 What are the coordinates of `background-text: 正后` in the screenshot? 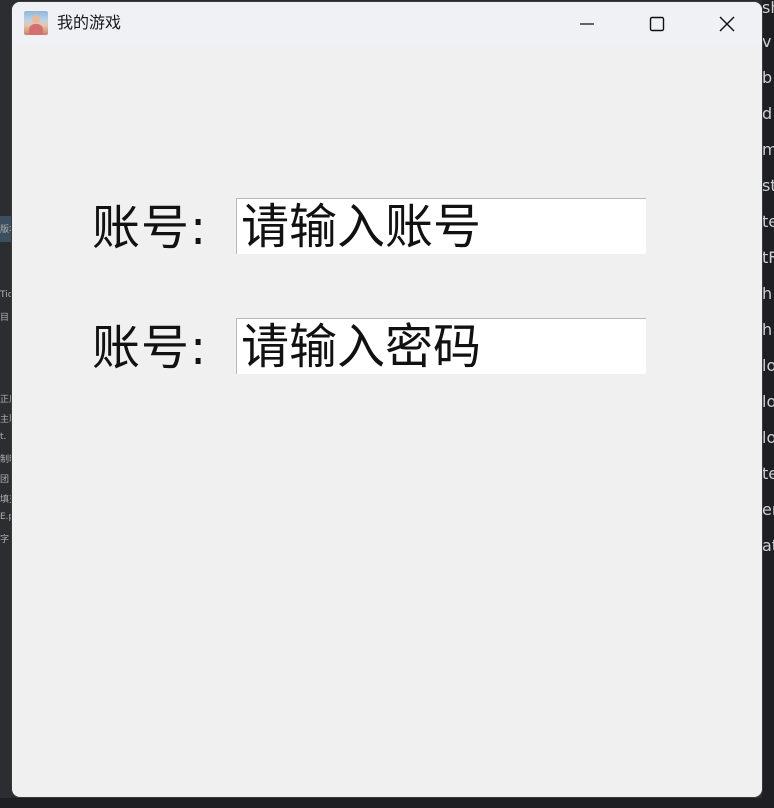 It's located at (6, 400).